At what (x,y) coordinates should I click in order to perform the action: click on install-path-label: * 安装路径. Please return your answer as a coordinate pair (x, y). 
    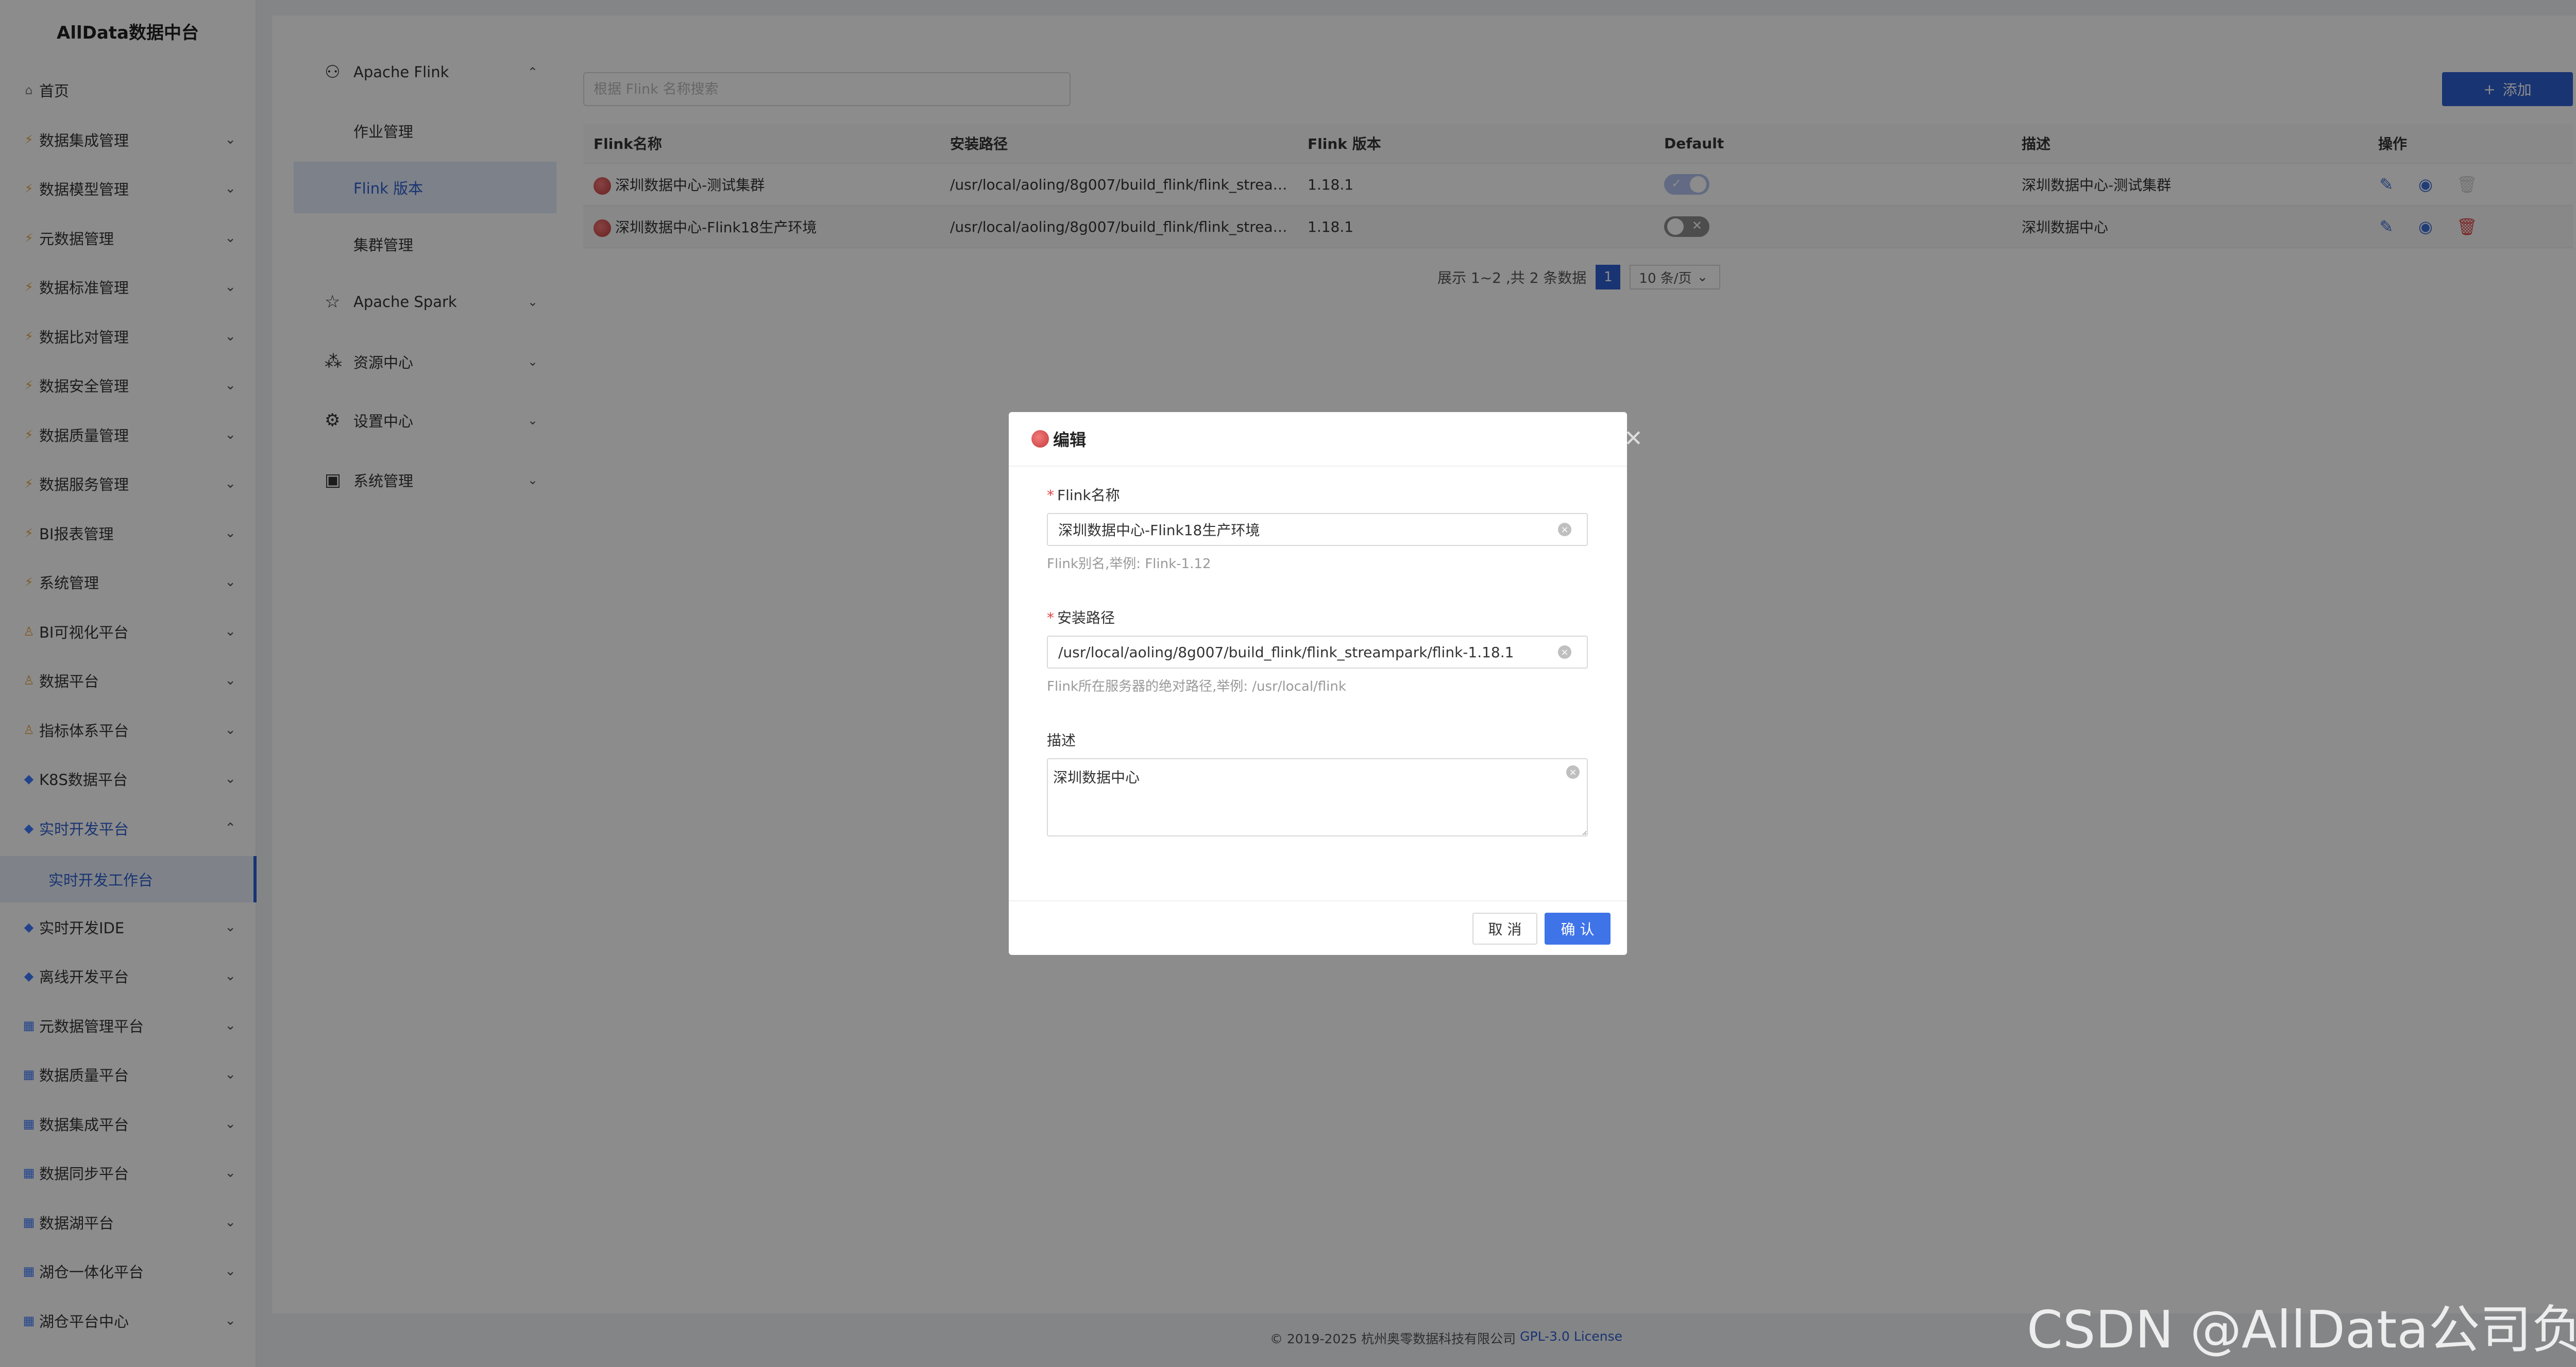
    Looking at the image, I should click on (1081, 617).